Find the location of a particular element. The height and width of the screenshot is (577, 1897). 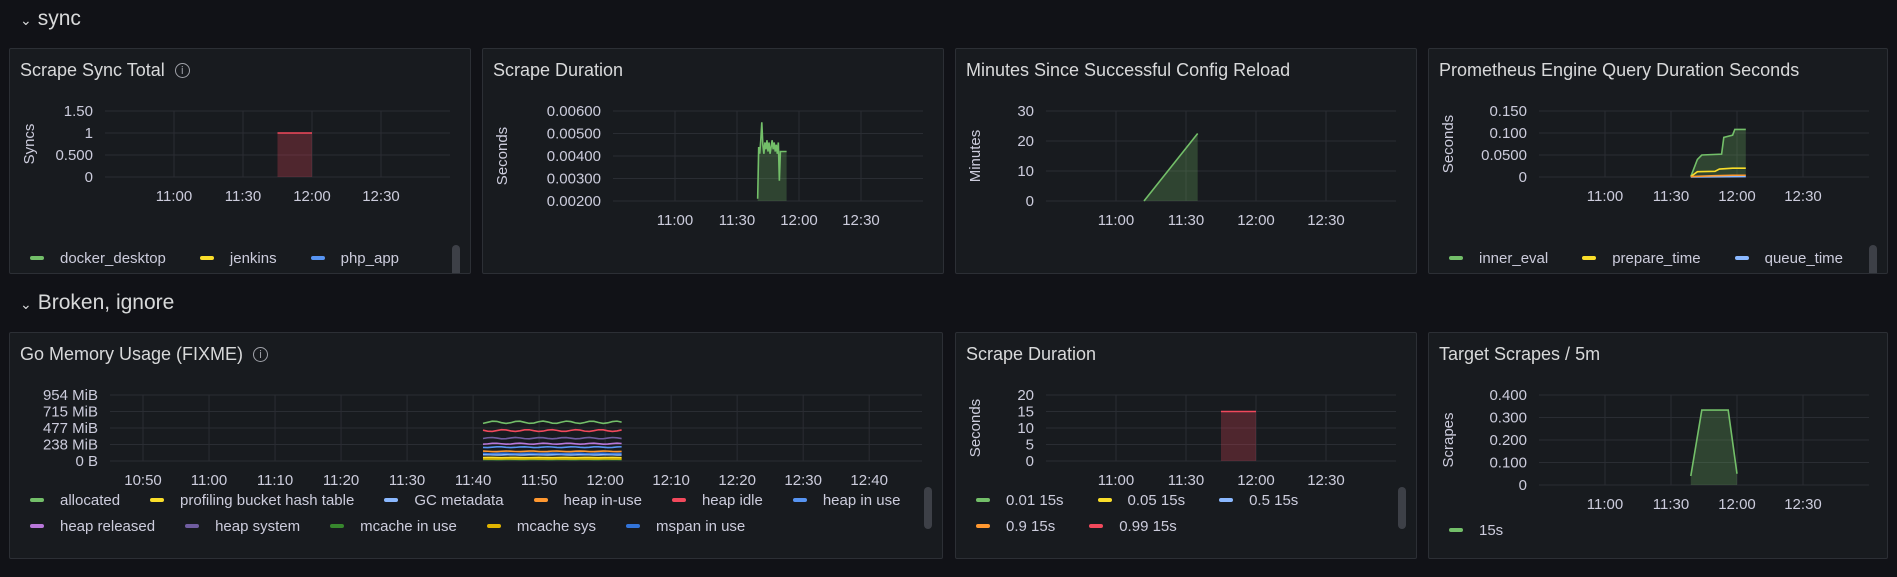

legend-label: docker_desktop is located at coordinates (113, 258).